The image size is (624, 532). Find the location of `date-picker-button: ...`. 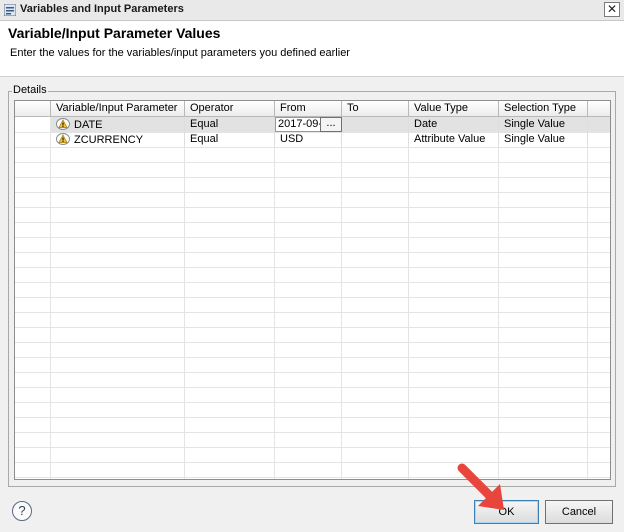

date-picker-button: ... is located at coordinates (331, 124).